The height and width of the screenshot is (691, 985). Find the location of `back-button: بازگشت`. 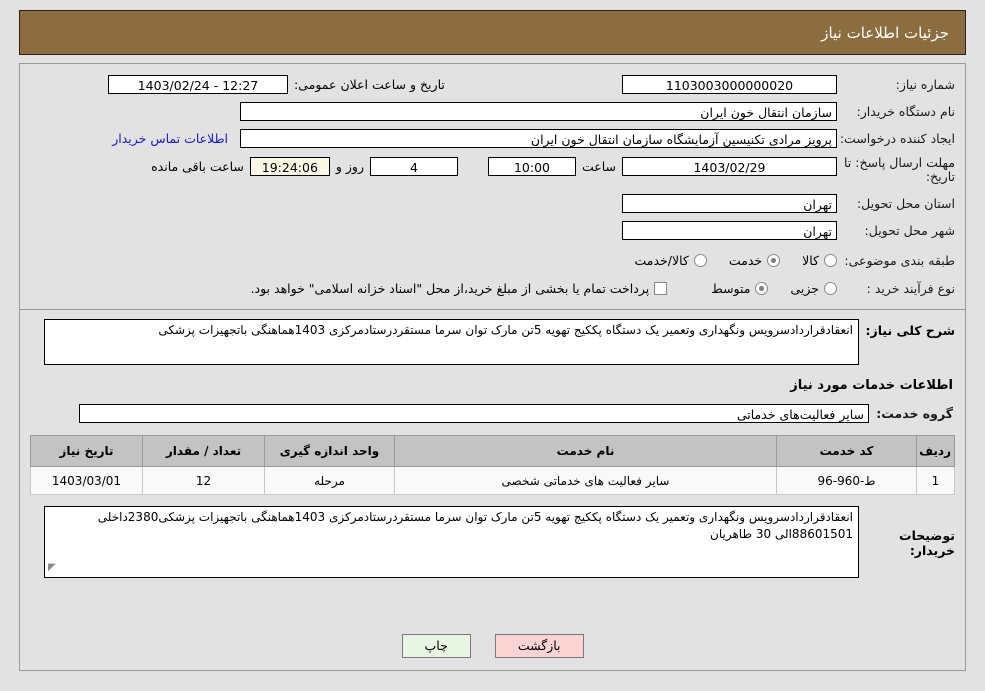

back-button: بازگشت is located at coordinates (539, 646).